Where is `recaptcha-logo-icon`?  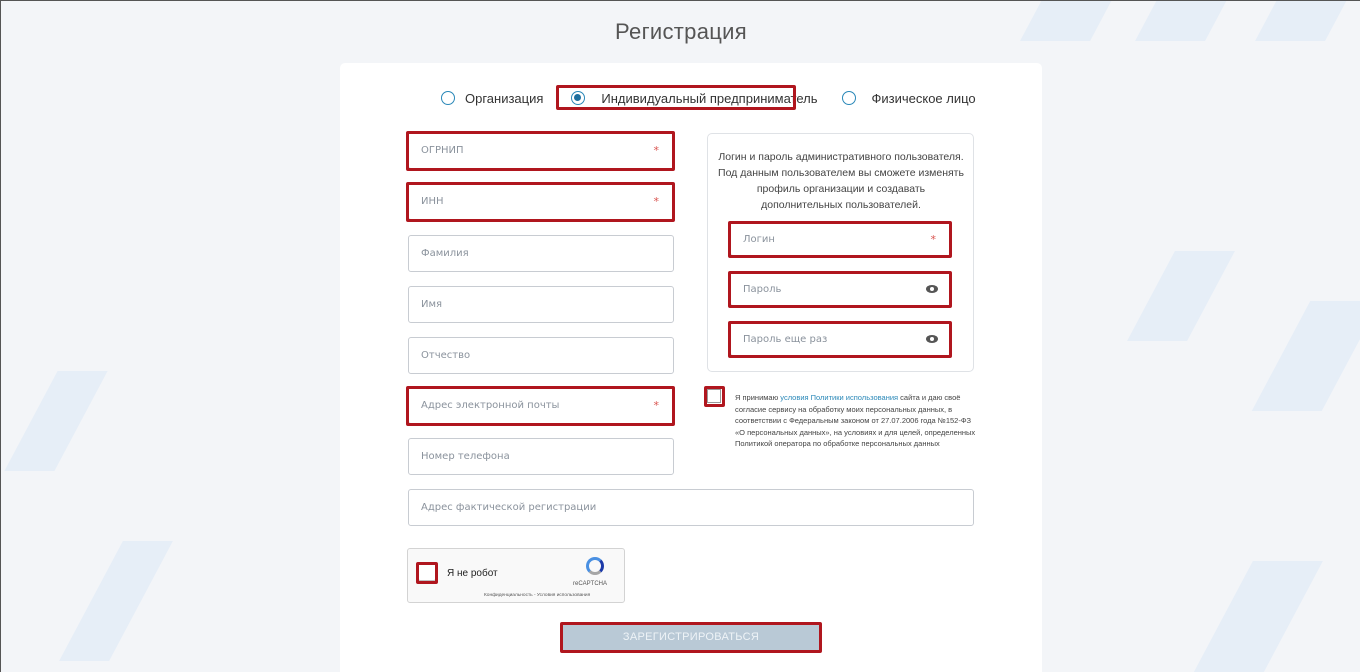 recaptcha-logo-icon is located at coordinates (595, 566).